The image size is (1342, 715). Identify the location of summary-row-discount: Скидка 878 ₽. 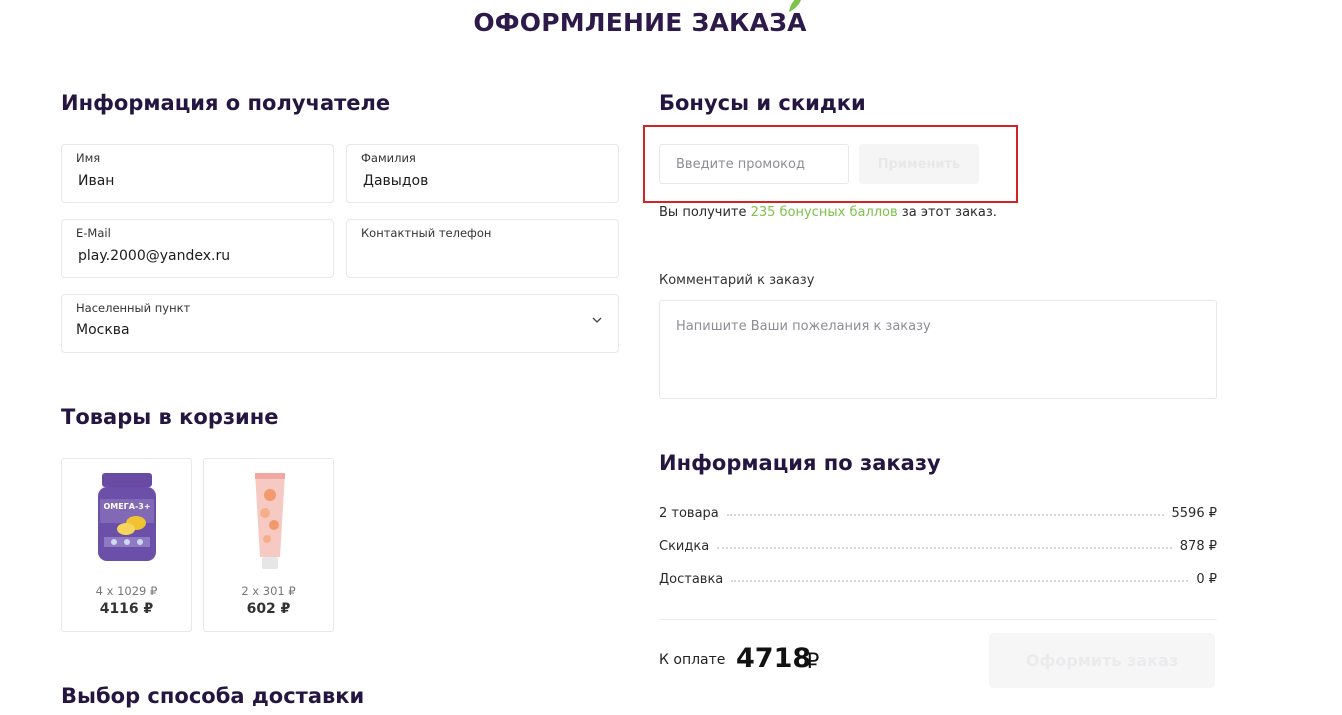
(938, 546).